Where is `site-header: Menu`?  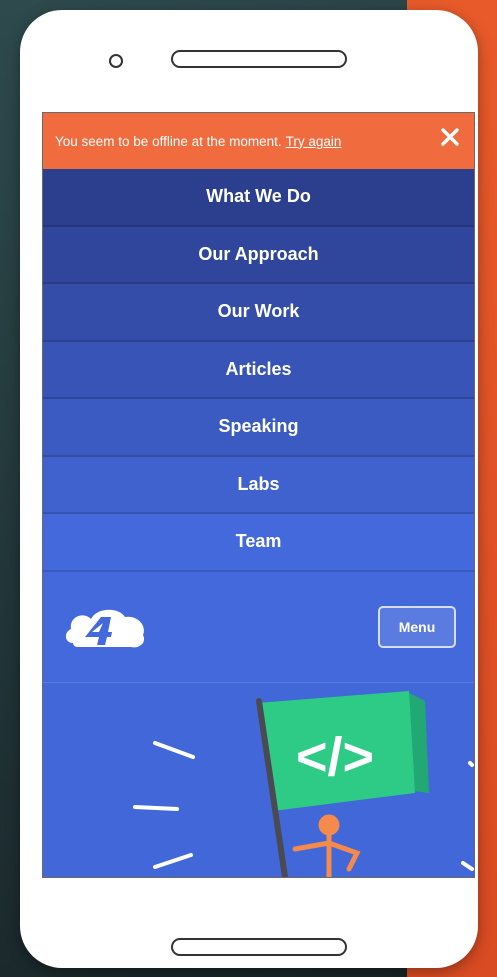
site-header: Menu is located at coordinates (258, 627).